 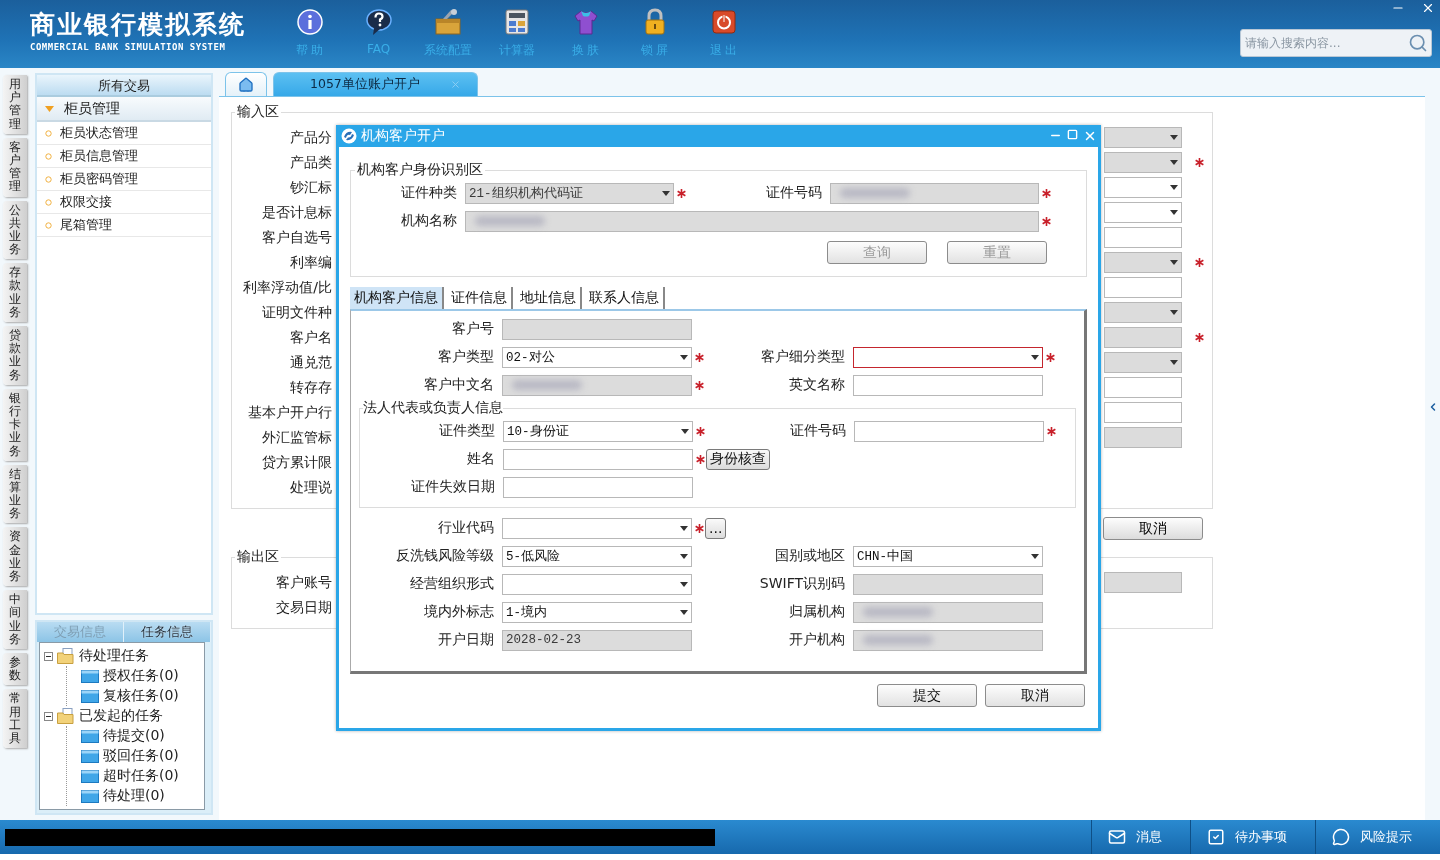 I want to click on dropdown-field: 02-对公, so click(x=597, y=357).